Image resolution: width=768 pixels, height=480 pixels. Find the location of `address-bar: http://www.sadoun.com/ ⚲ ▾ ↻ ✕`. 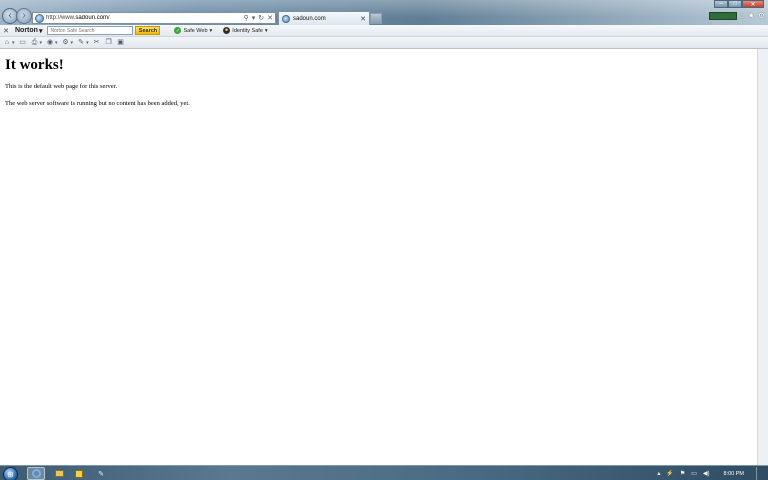

address-bar: http://www.sadoun.com/ ⚲ ▾ ↻ ✕ is located at coordinates (154, 18).